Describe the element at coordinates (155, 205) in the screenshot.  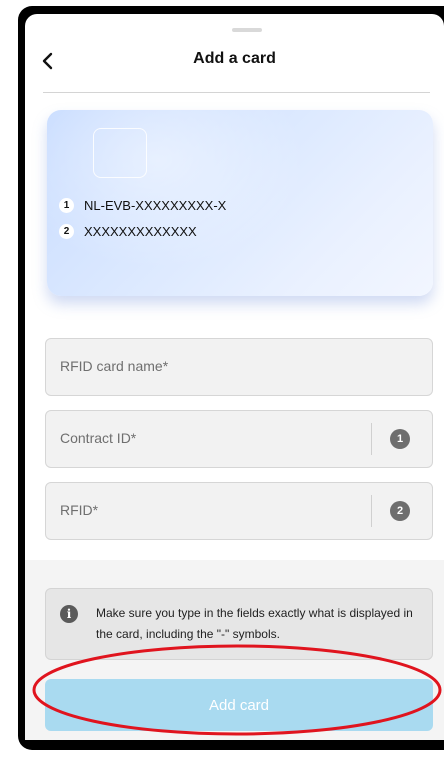
I see `card-contract-id-text: NL-EVB-XXXXXXXXX-X` at that location.